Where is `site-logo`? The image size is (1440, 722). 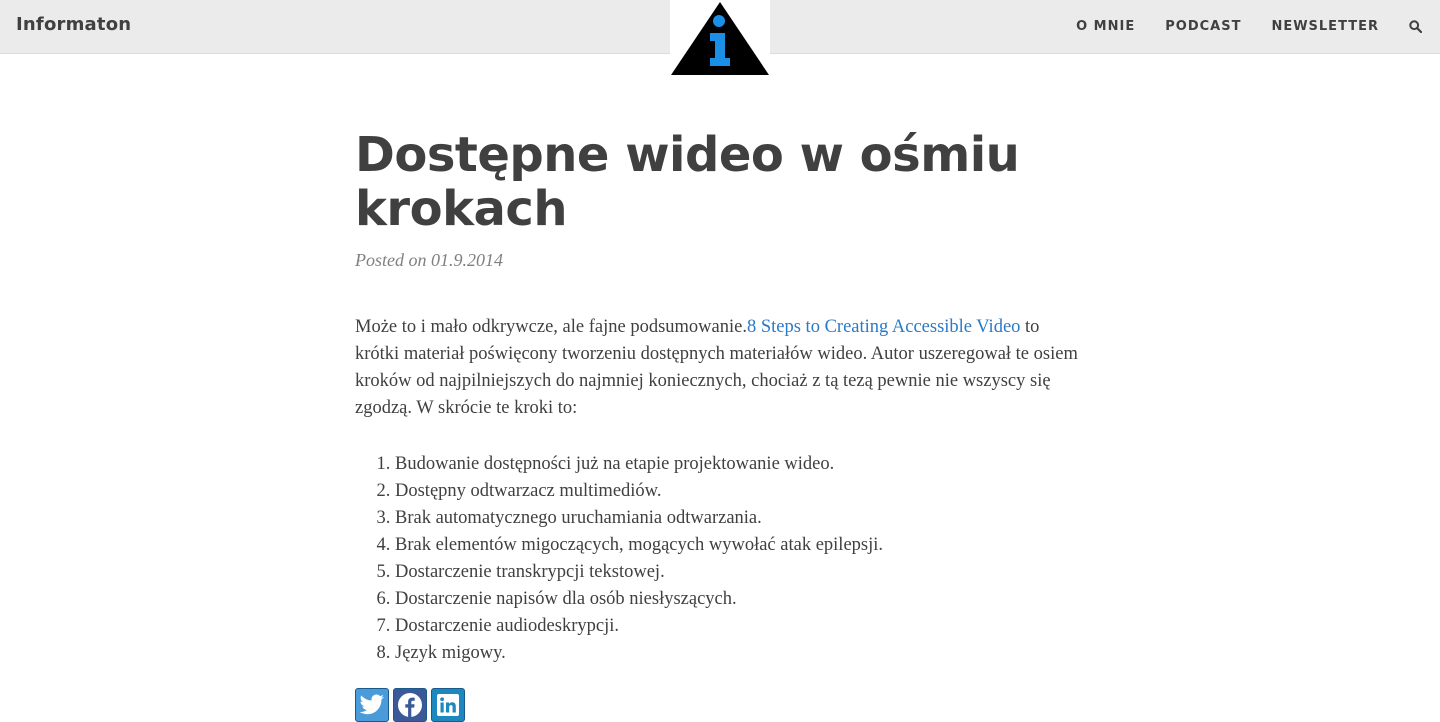 site-logo is located at coordinates (720, 38).